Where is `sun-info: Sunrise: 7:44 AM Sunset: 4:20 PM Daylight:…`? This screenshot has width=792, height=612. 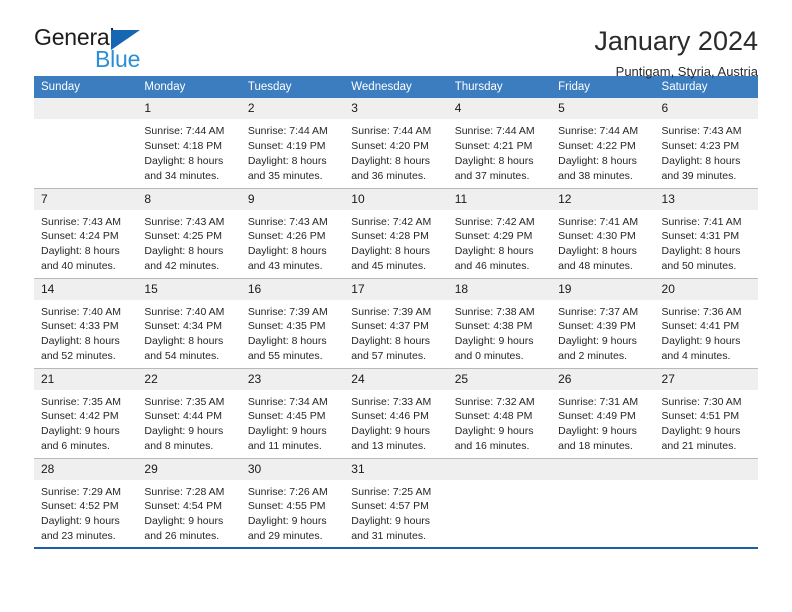
sun-info: Sunrise: 7:44 AM Sunset: 4:20 PM Daylight:… is located at coordinates (395, 151).